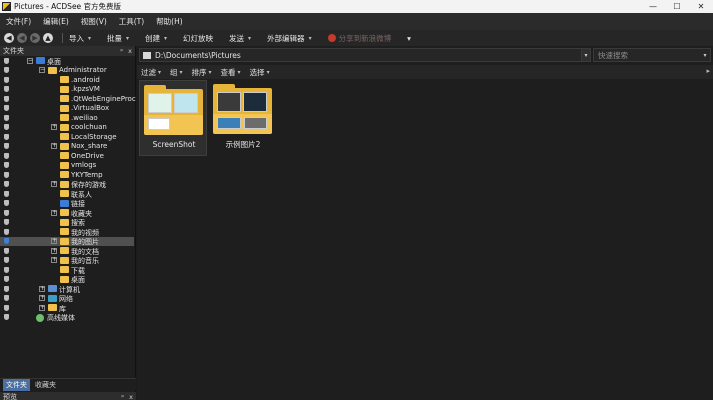 The image size is (713, 400). Describe the element at coordinates (677, 6) in the screenshot. I see `maximize-button: ☐` at that location.